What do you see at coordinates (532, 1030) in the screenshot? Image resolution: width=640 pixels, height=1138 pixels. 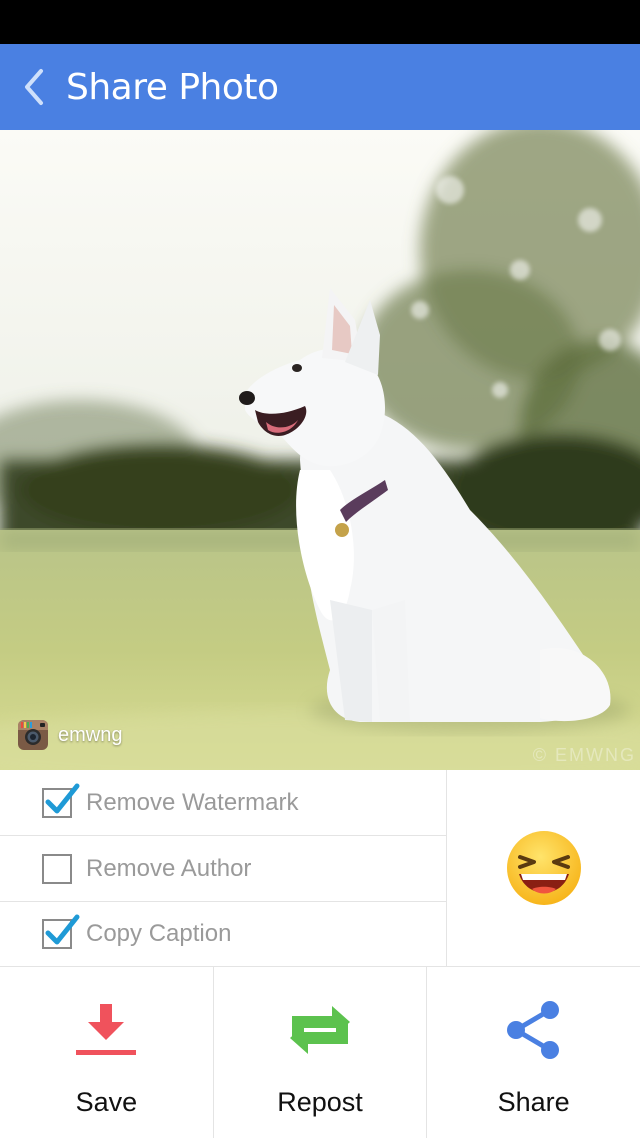 I see `share-icon` at bounding box center [532, 1030].